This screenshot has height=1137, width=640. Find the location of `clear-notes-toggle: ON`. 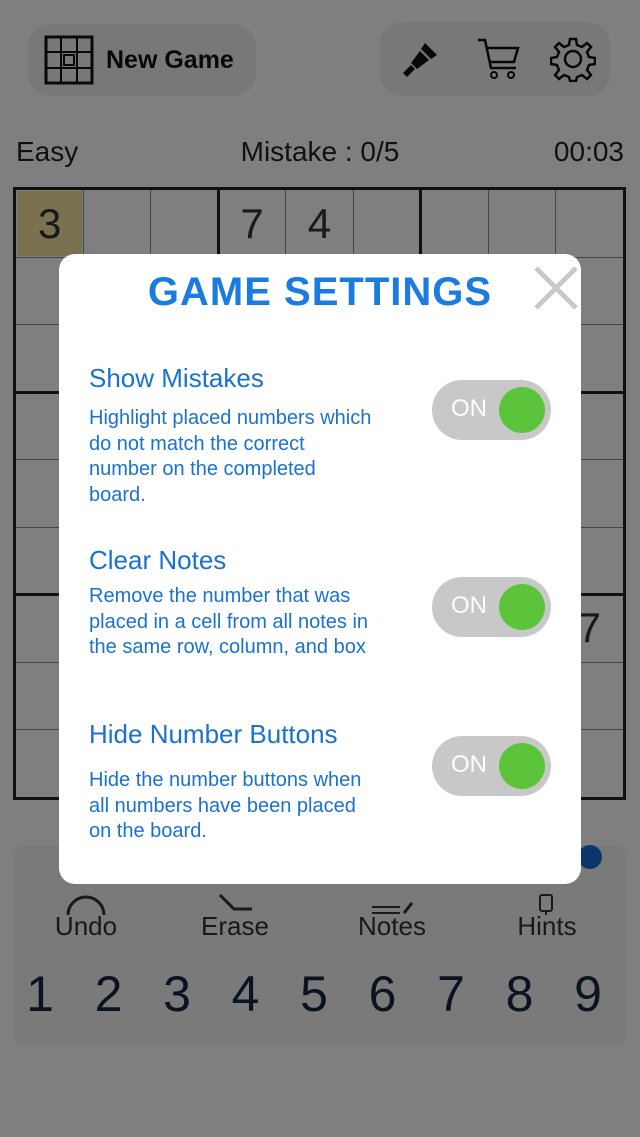

clear-notes-toggle: ON is located at coordinates (491, 607).